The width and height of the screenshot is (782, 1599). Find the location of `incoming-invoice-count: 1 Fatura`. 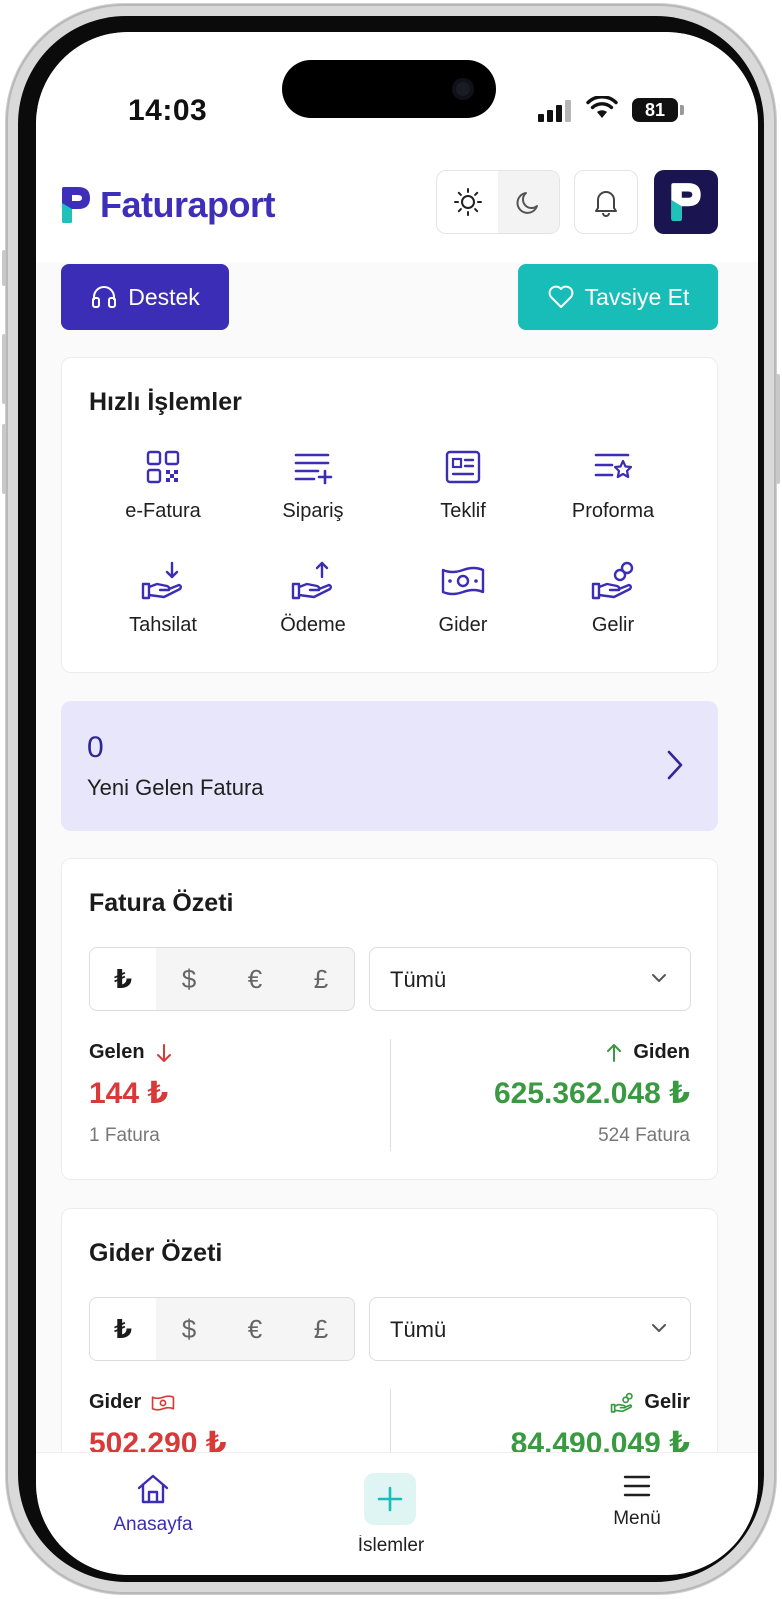

incoming-invoice-count: 1 Fatura is located at coordinates (124, 1135).